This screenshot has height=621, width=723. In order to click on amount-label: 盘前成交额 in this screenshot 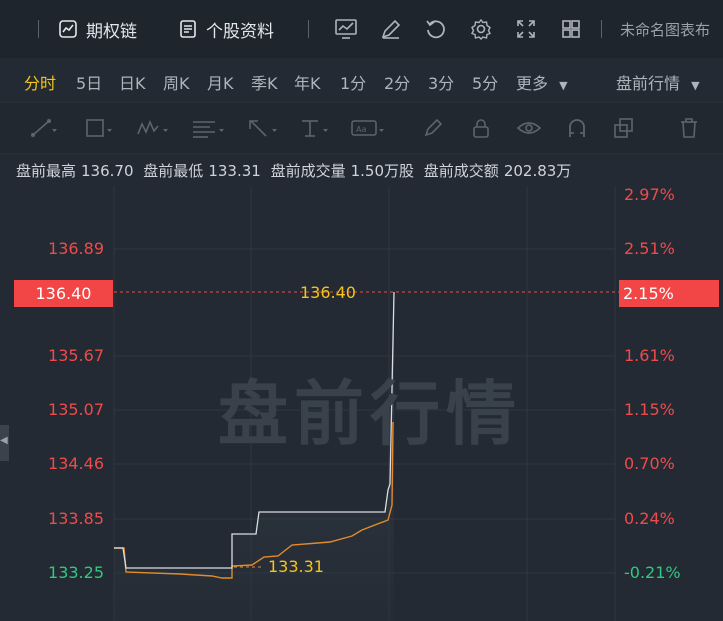, I will do `click(461, 171)`.